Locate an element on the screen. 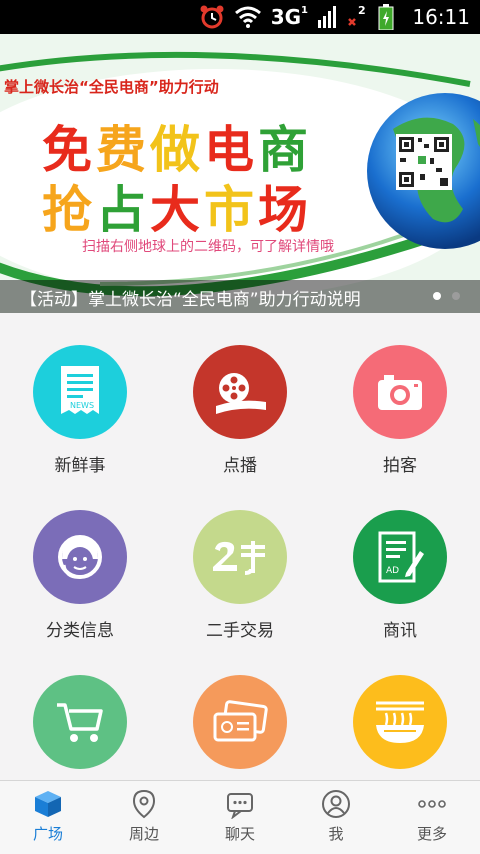  wifi-icon is located at coordinates (247, 17).